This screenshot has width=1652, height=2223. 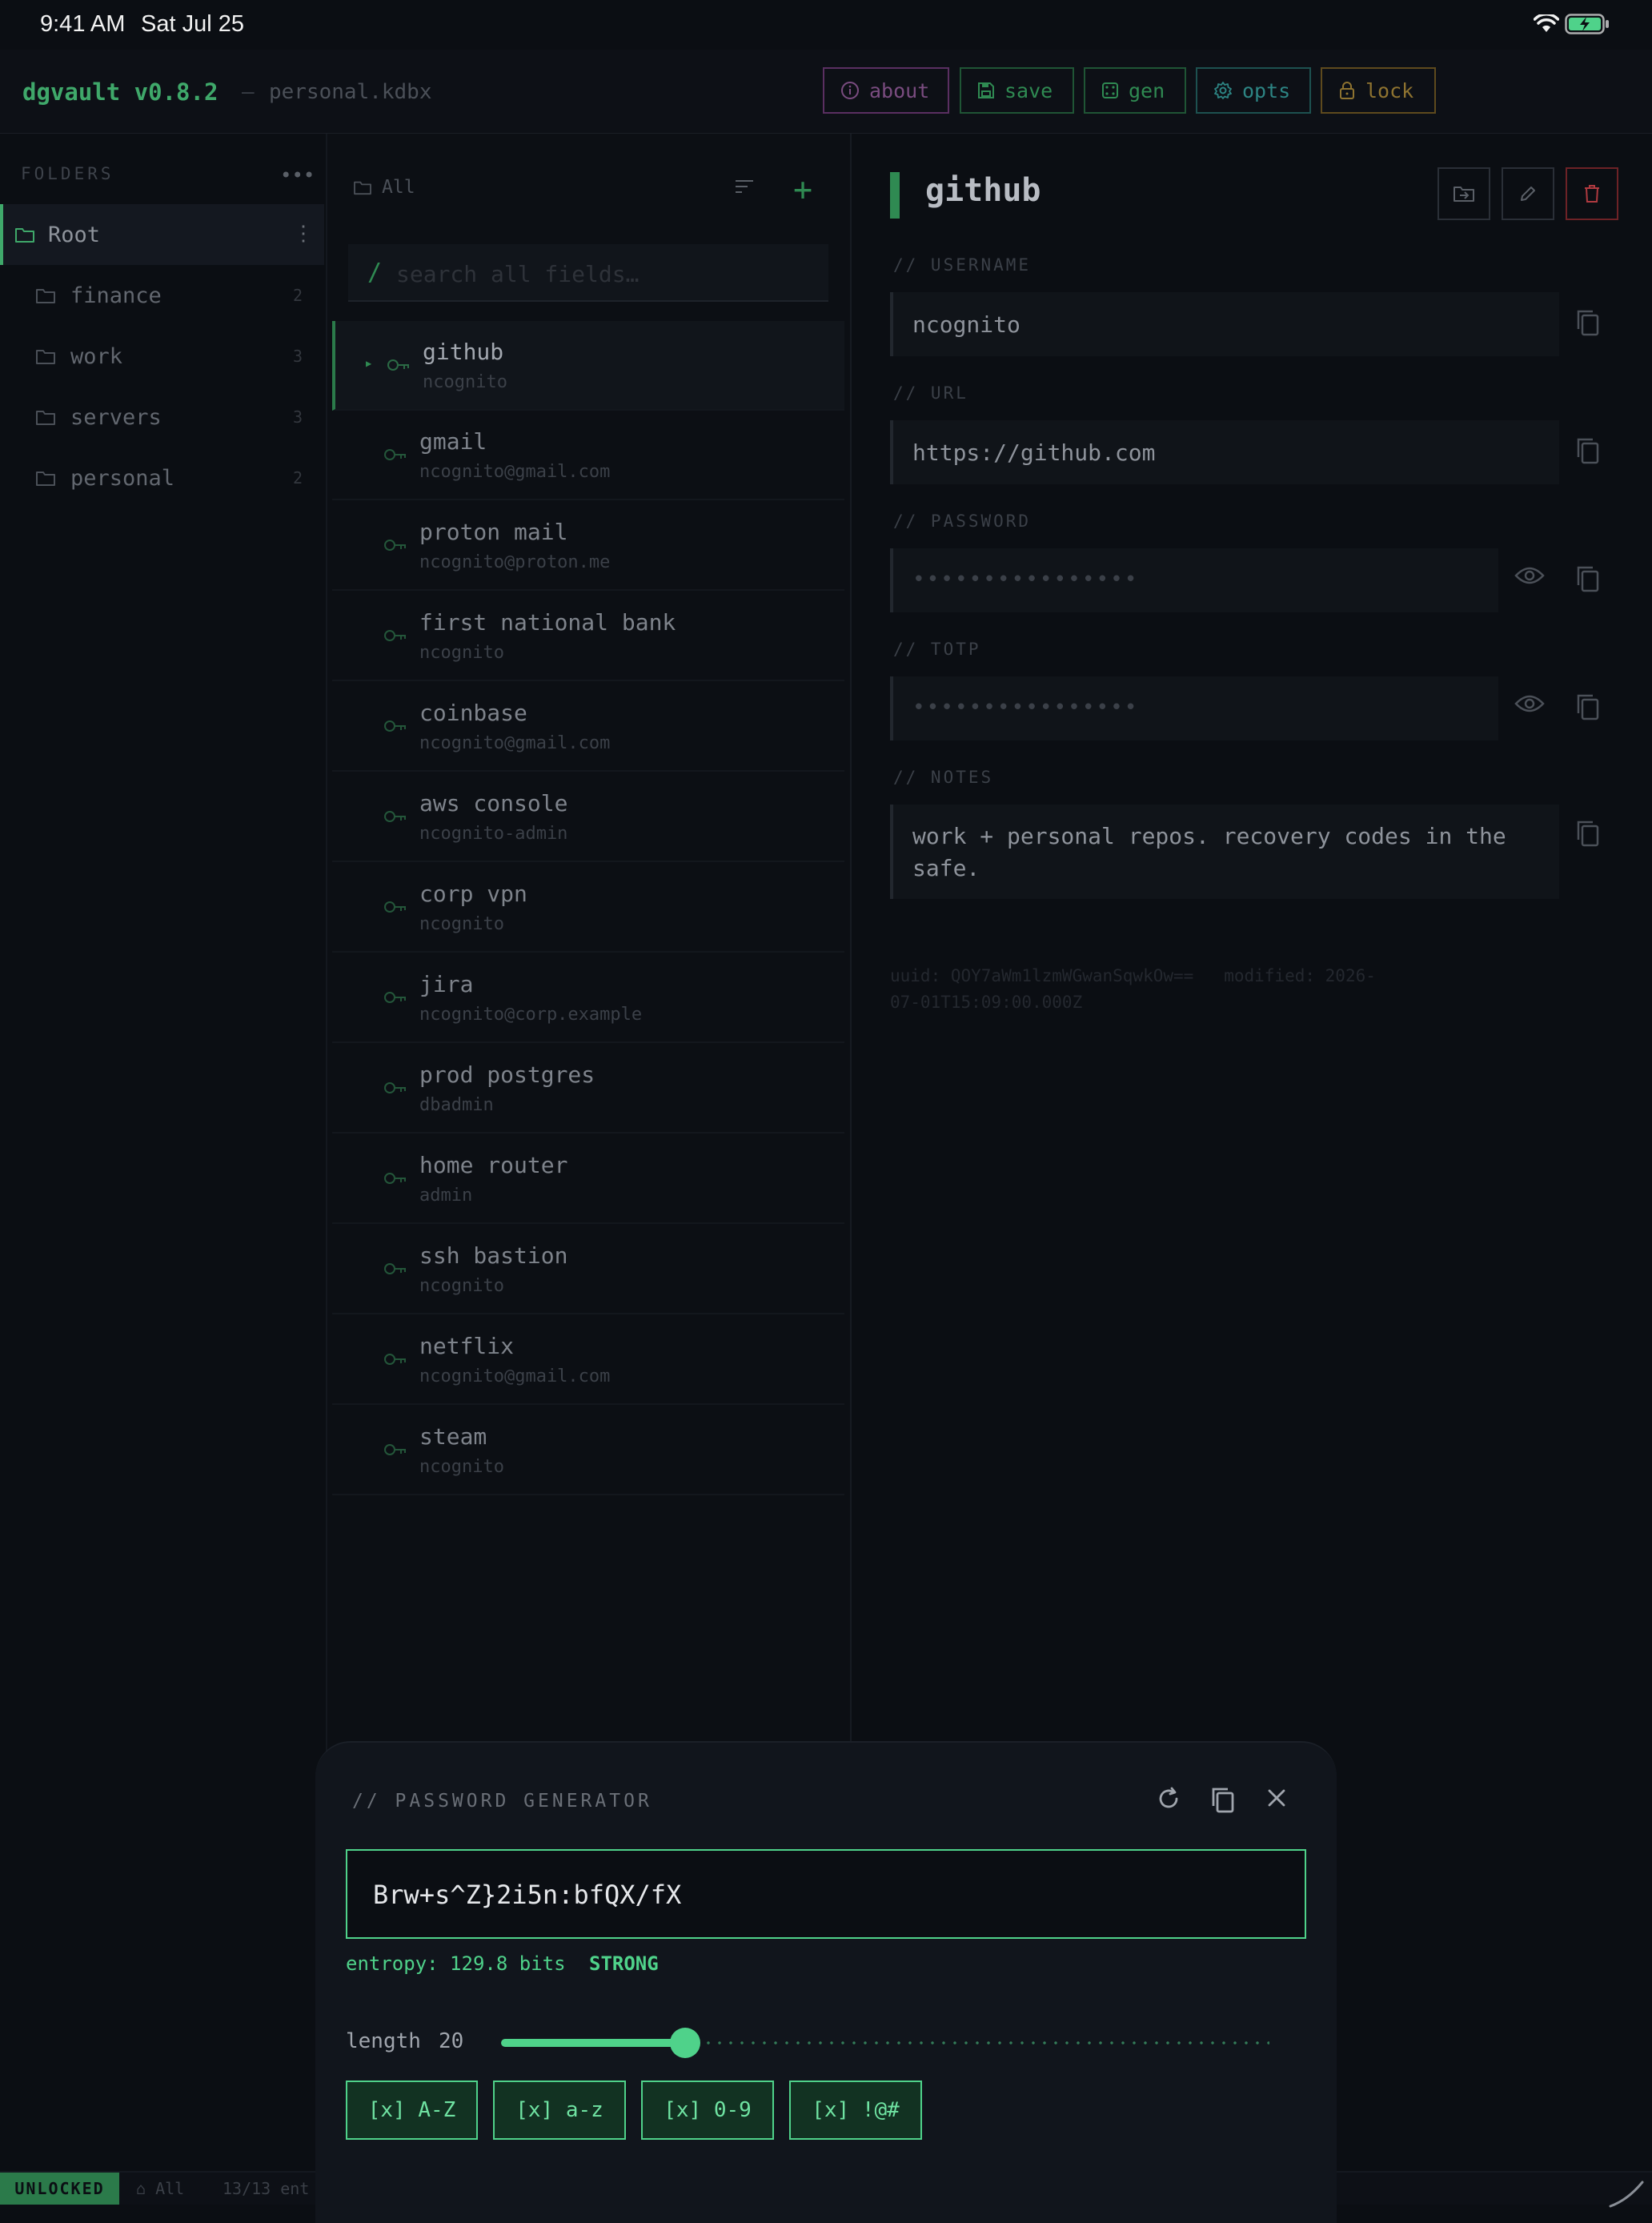 What do you see at coordinates (559, 2110) in the screenshot?
I see `option-lowercase-toggle: [x] a-z` at bounding box center [559, 2110].